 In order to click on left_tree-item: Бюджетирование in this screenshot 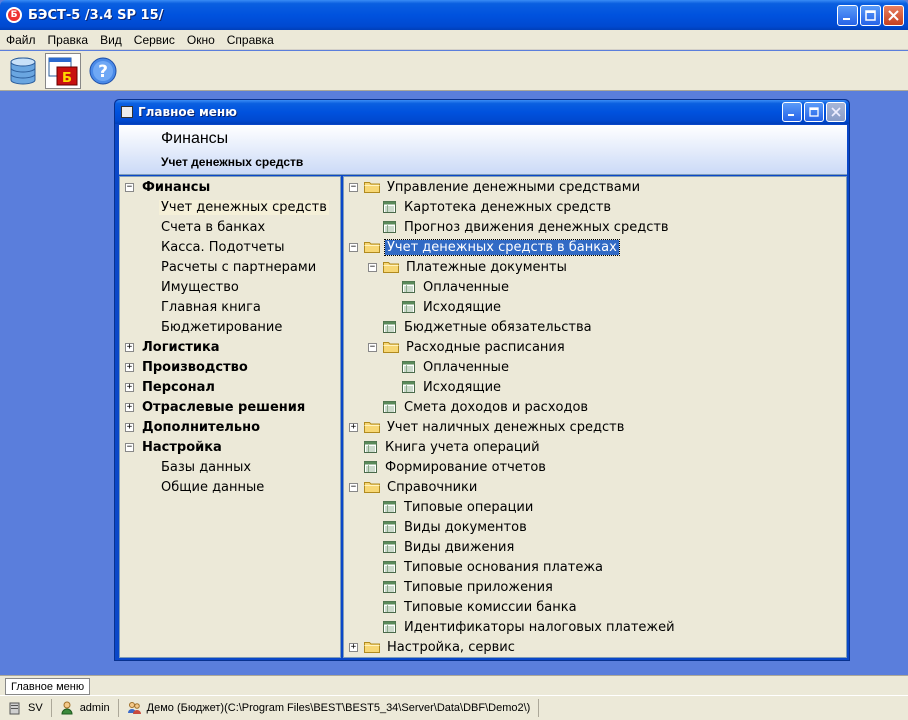, I will do `click(221, 327)`.